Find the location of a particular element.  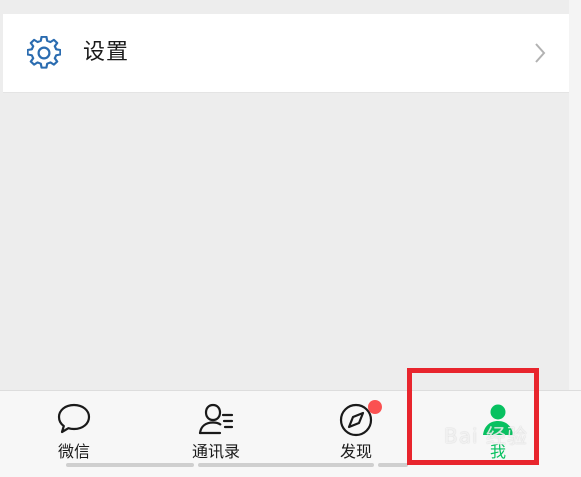

tab-label: 通讯录 is located at coordinates (215, 451).